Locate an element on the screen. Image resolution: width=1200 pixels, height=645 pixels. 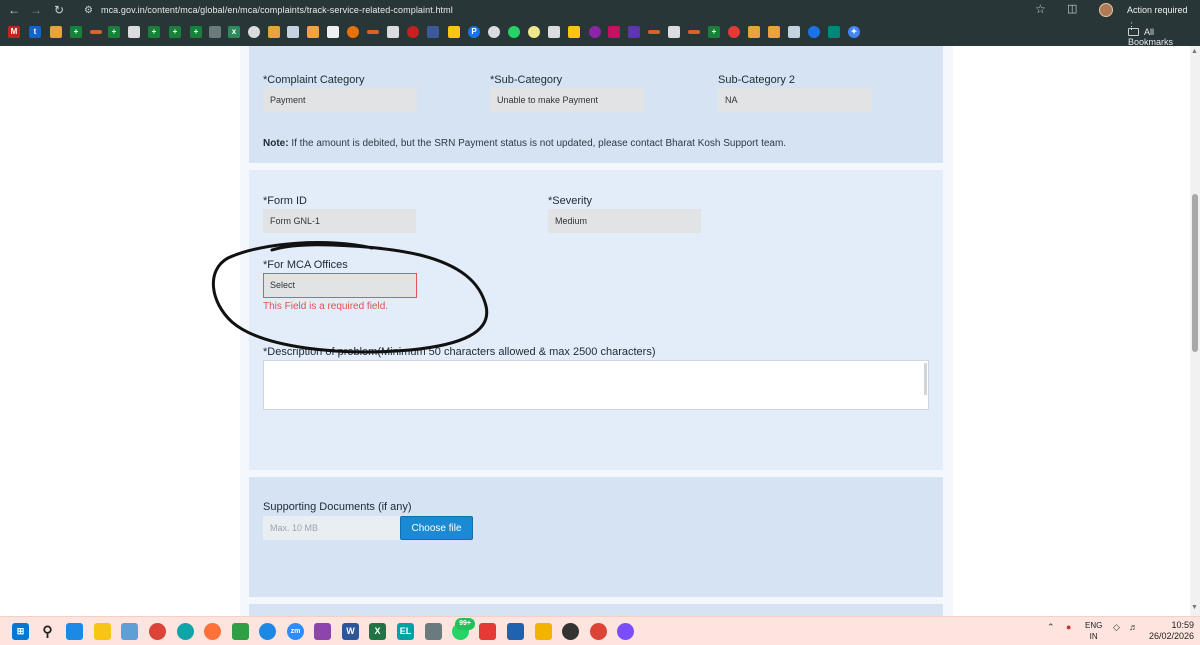
wifi-icon: ◇ is located at coordinates (1116, 627).